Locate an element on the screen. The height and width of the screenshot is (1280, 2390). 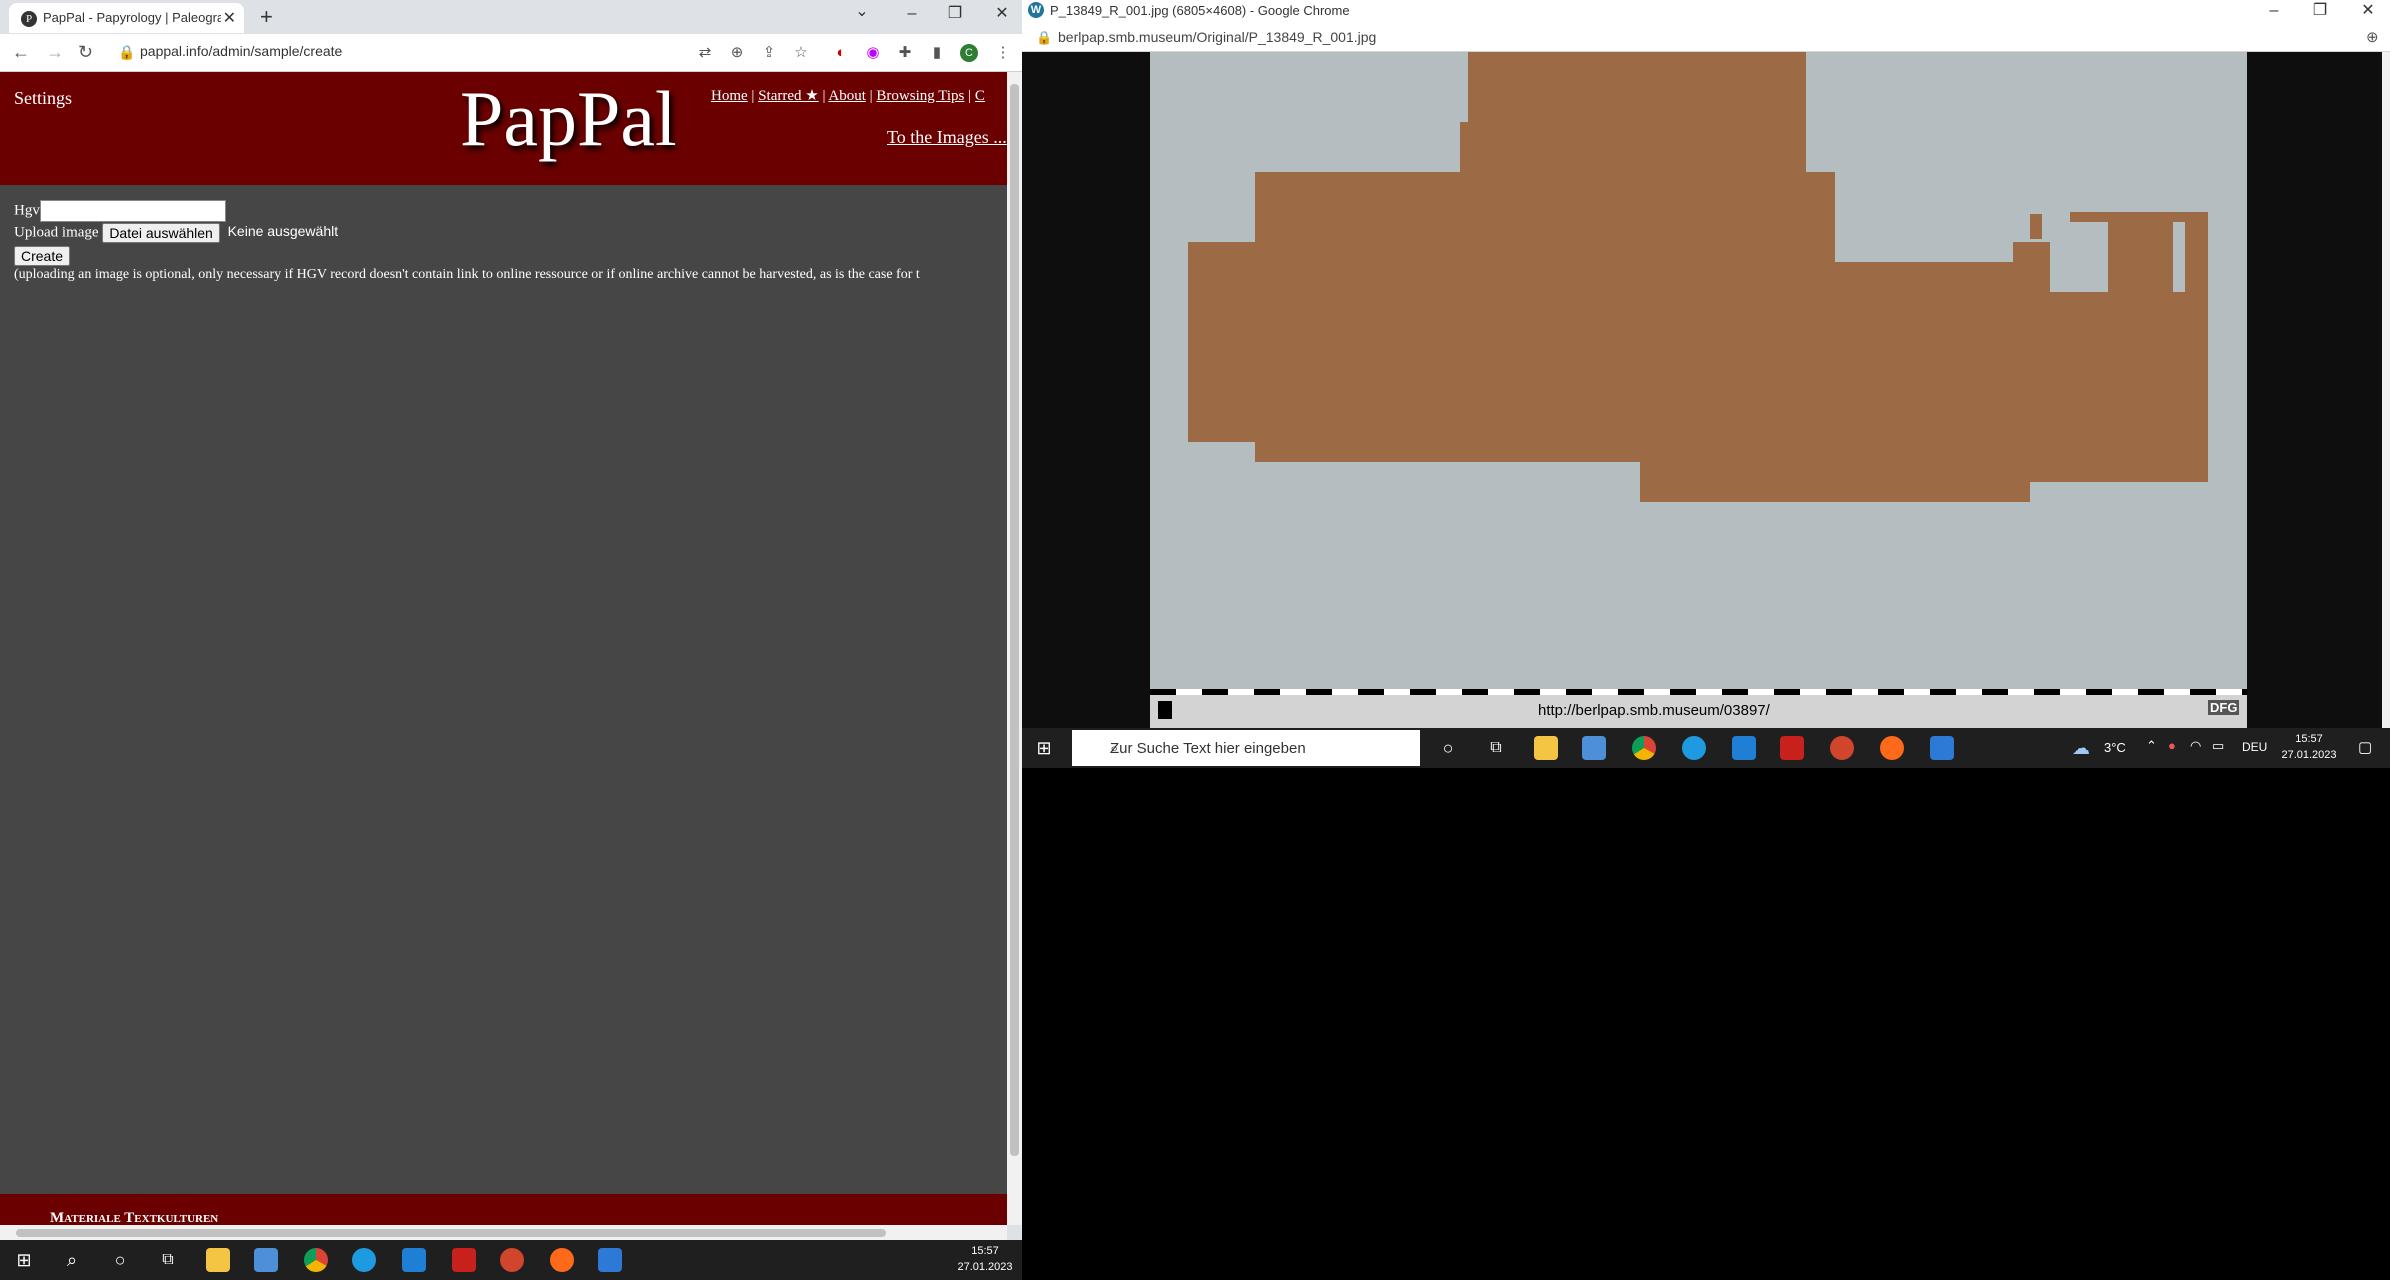
hgv-input is located at coordinates (132, 211).